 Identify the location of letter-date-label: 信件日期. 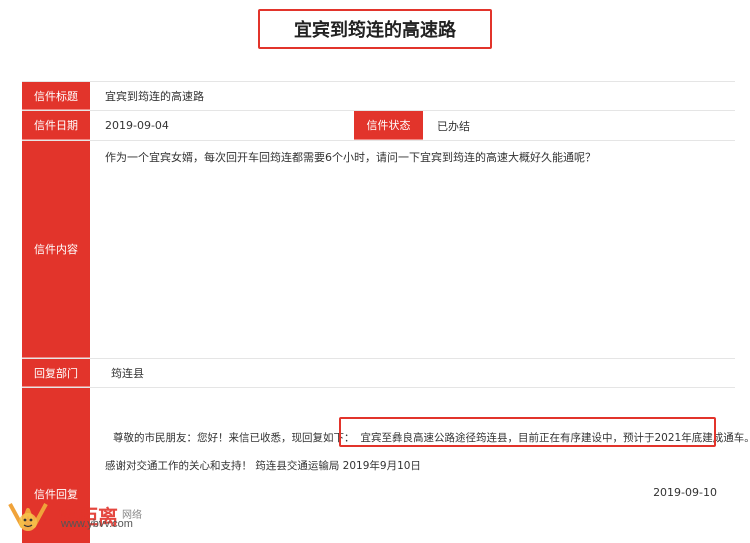
(56, 125).